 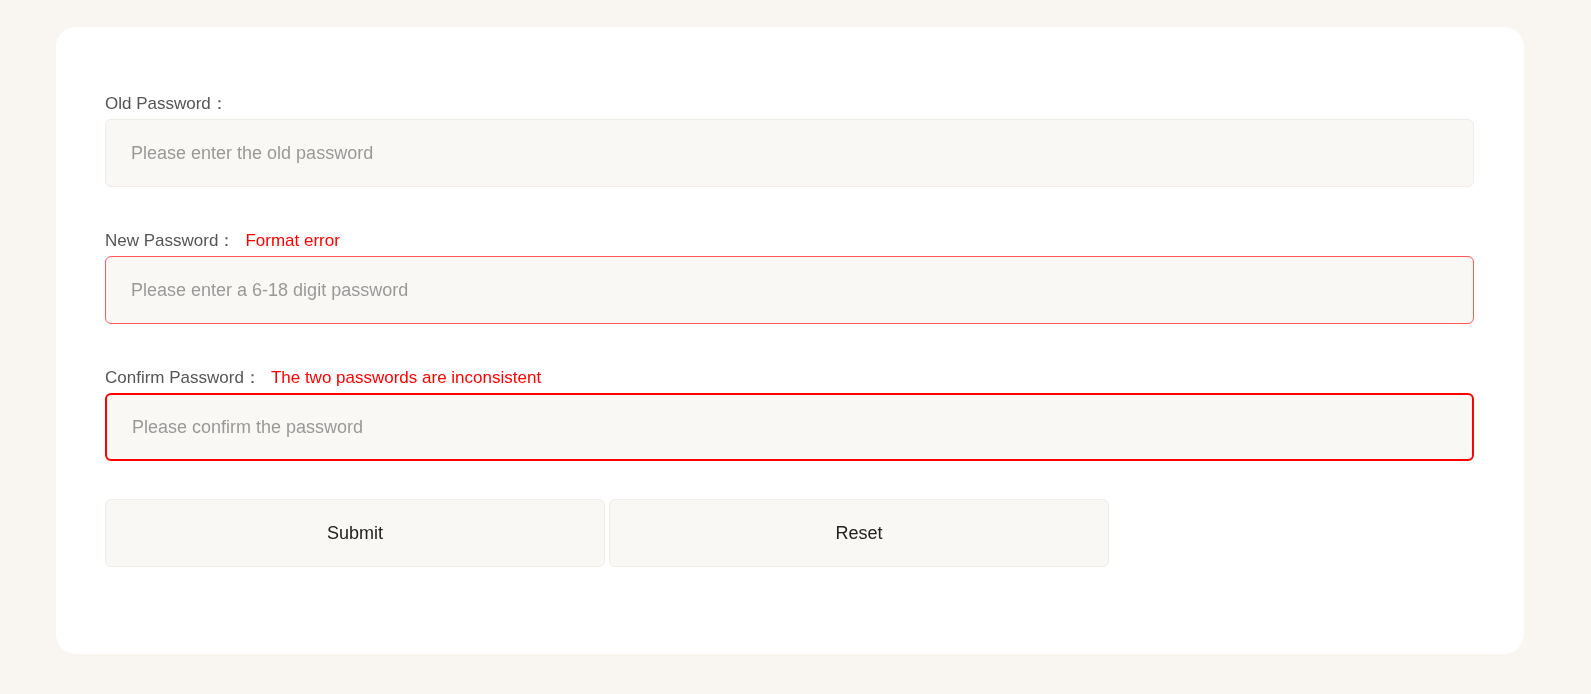 I want to click on error-message: Format error, so click(x=292, y=241).